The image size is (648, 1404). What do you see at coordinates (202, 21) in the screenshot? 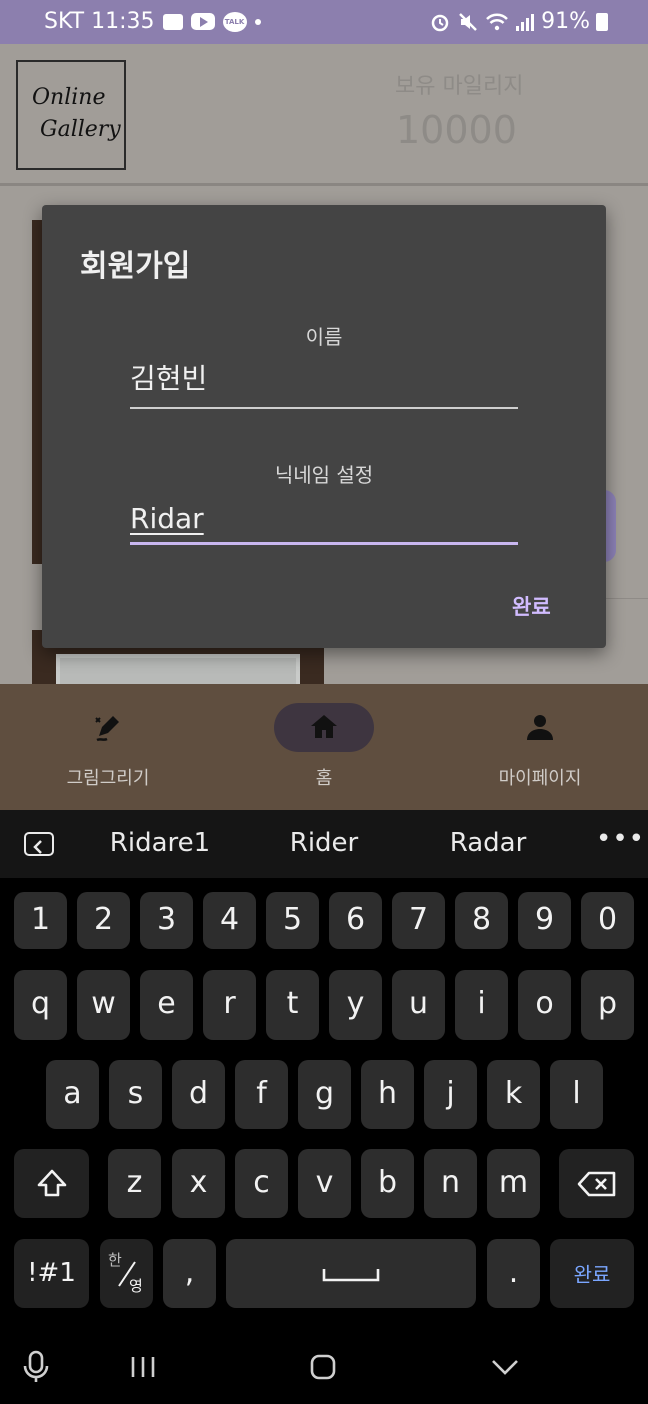
I see `youtube-icon` at bounding box center [202, 21].